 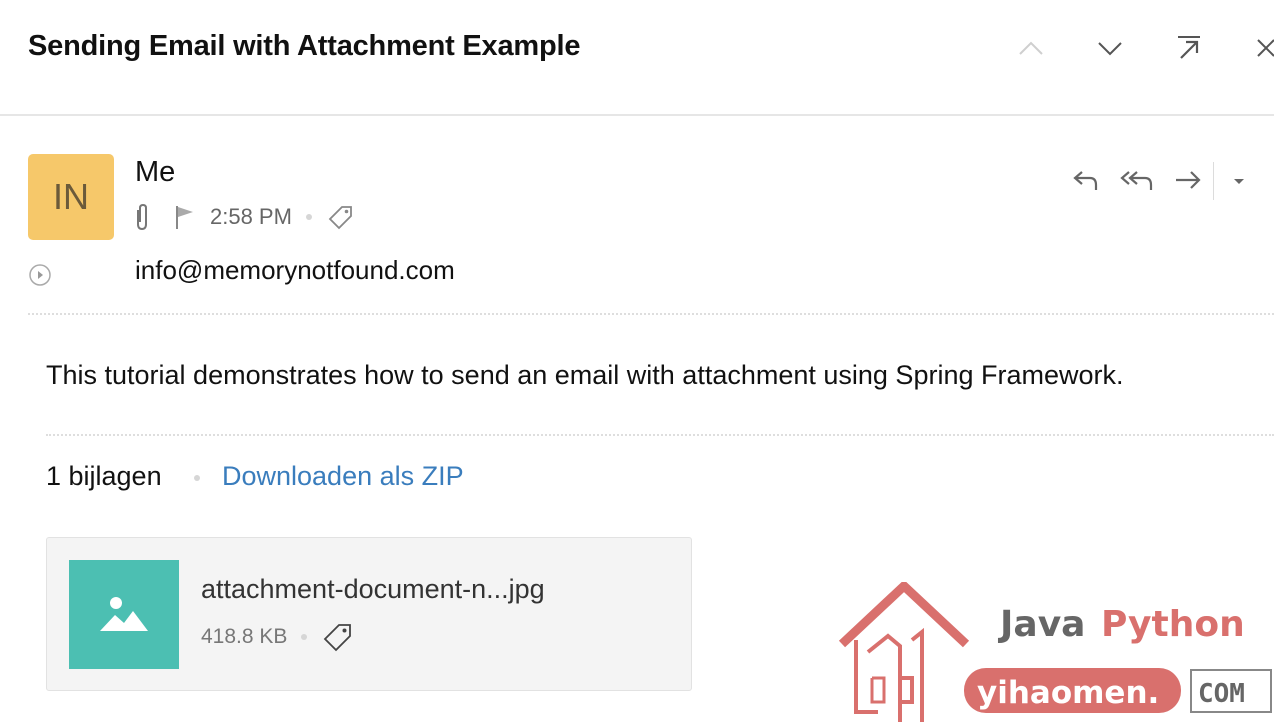 I want to click on chevron-up-icon, so click(x=1031, y=48).